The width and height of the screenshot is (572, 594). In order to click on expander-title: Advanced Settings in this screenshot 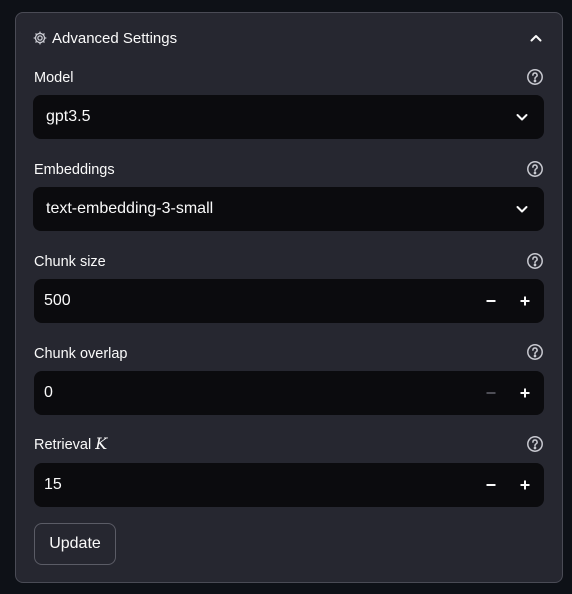, I will do `click(115, 38)`.